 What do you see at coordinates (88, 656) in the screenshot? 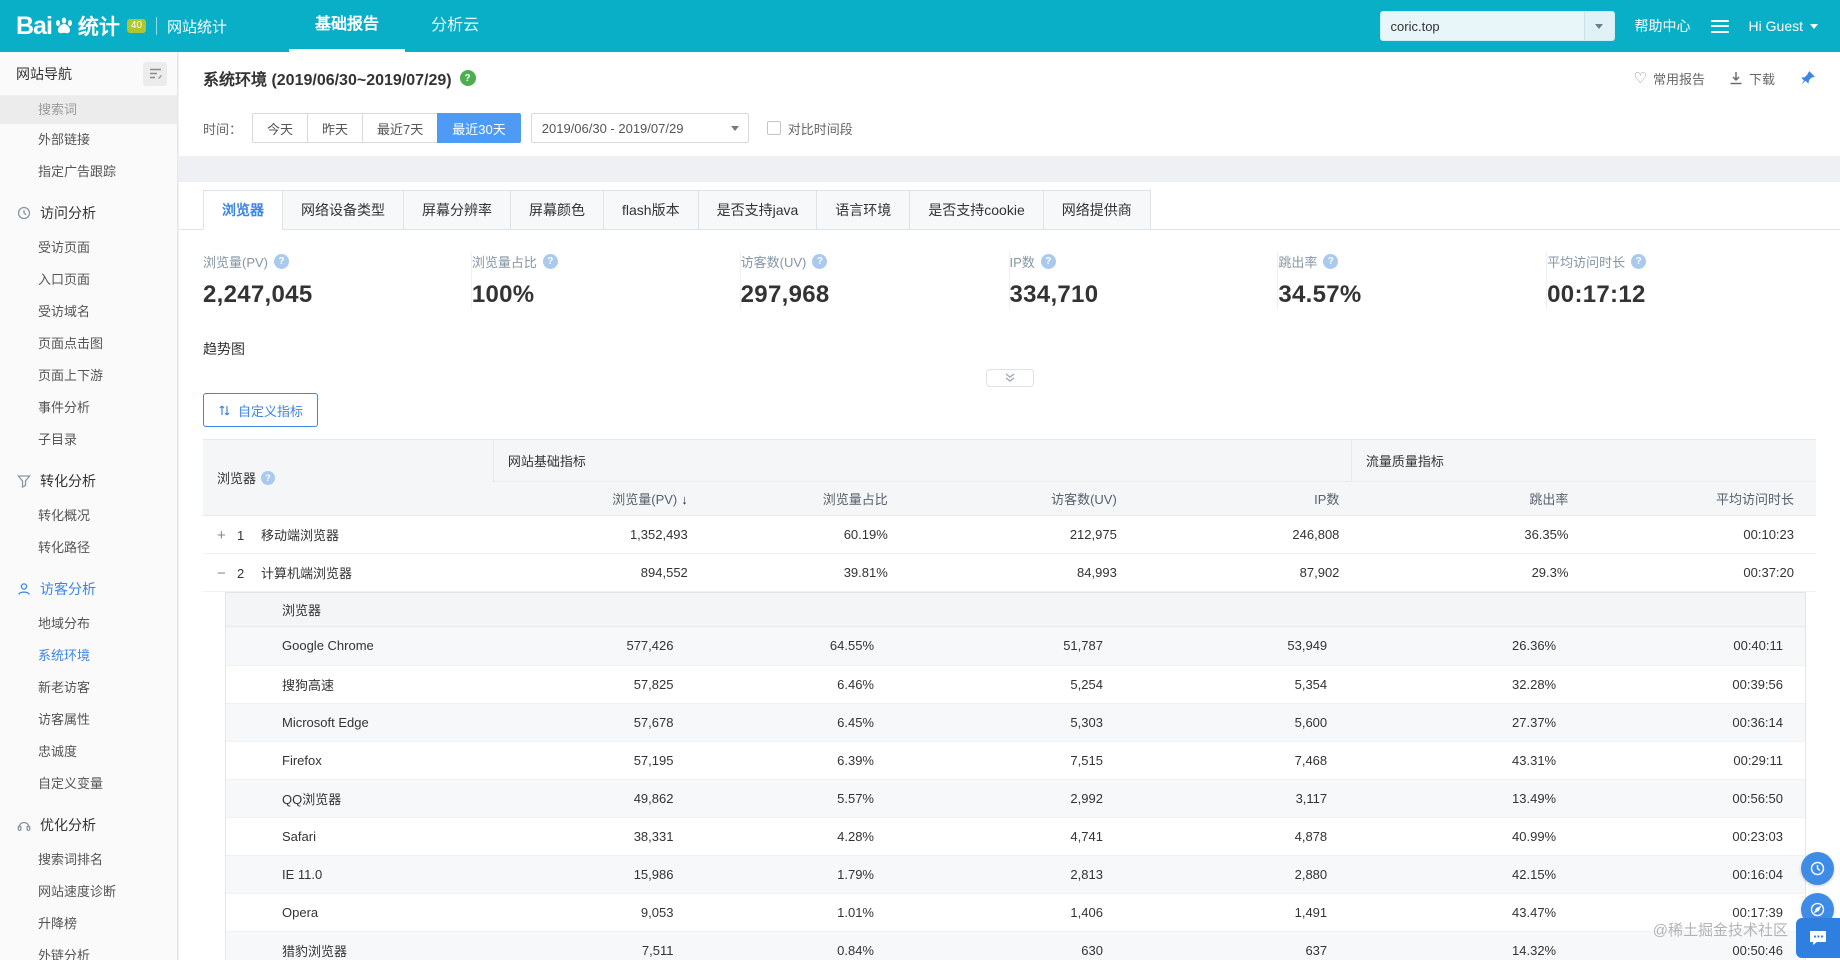
I see `sidebar-item-system-environment: 系统环境` at bounding box center [88, 656].